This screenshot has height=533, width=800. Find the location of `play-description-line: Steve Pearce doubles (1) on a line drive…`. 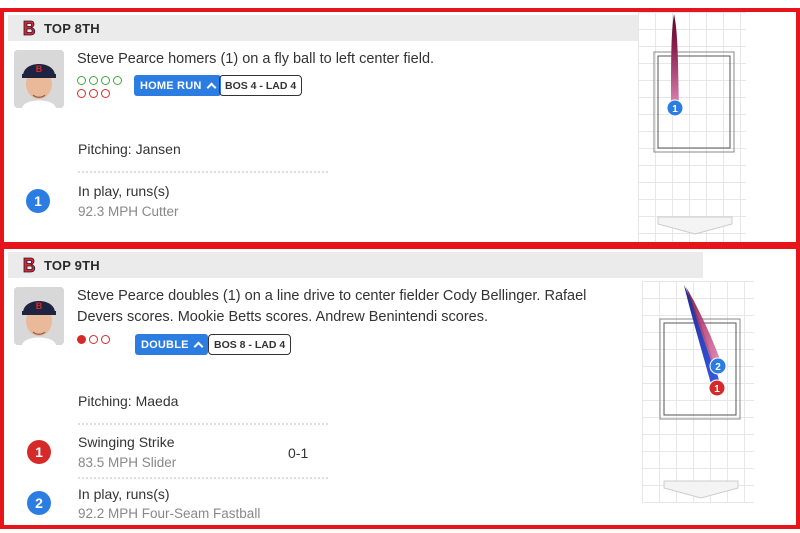

play-description-line: Steve Pearce doubles (1) on a line drive… is located at coordinates (332, 296).